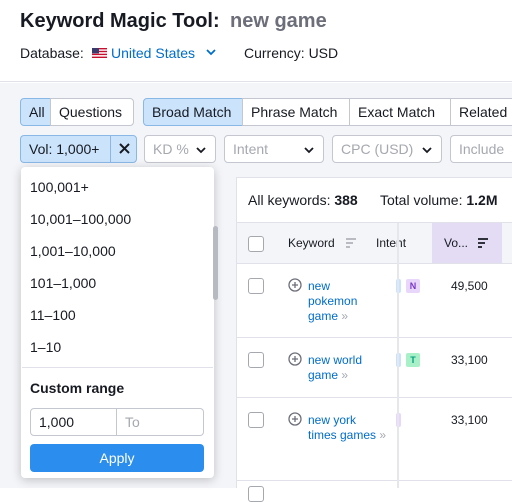  Describe the element at coordinates (73, 251) in the screenshot. I see `volume-option: 1,001–10,000` at that location.